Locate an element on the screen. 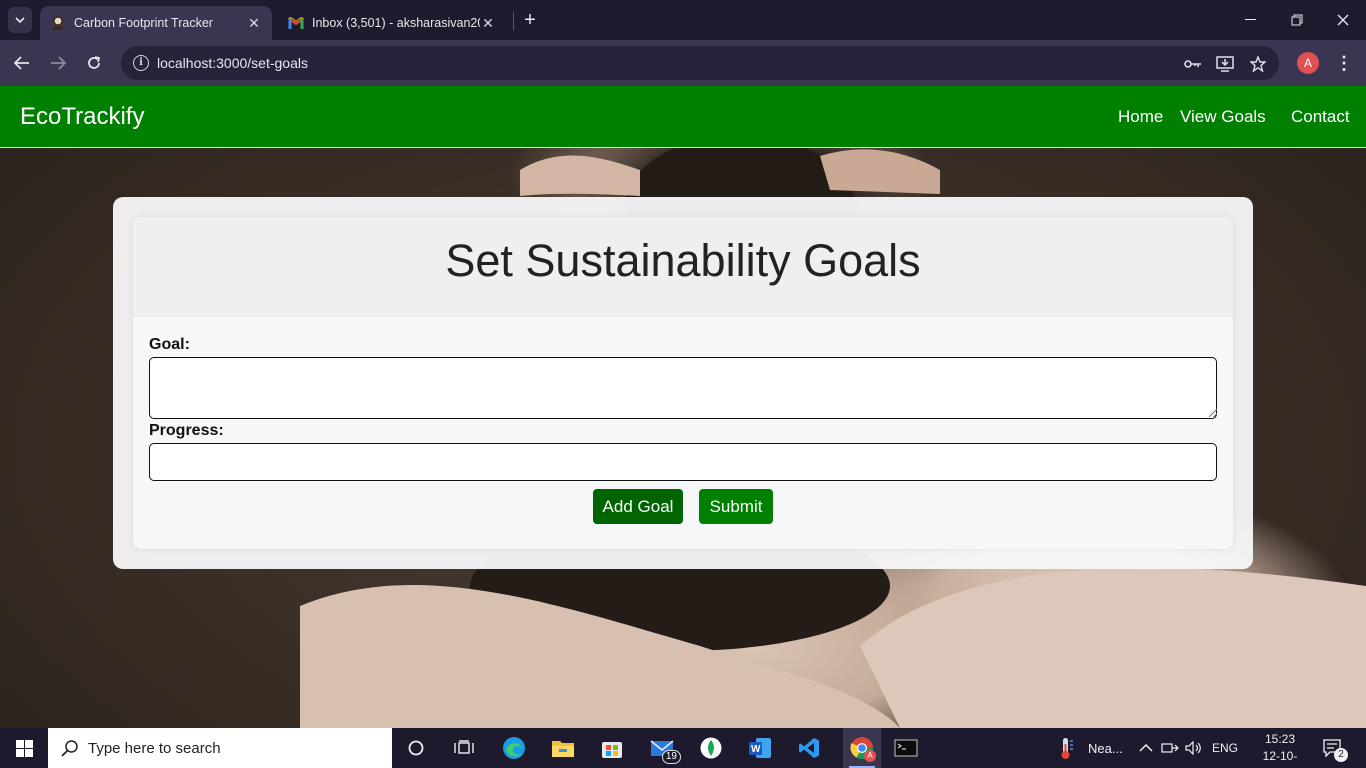  page-title: Set Sustainability Goals is located at coordinates (683, 260).